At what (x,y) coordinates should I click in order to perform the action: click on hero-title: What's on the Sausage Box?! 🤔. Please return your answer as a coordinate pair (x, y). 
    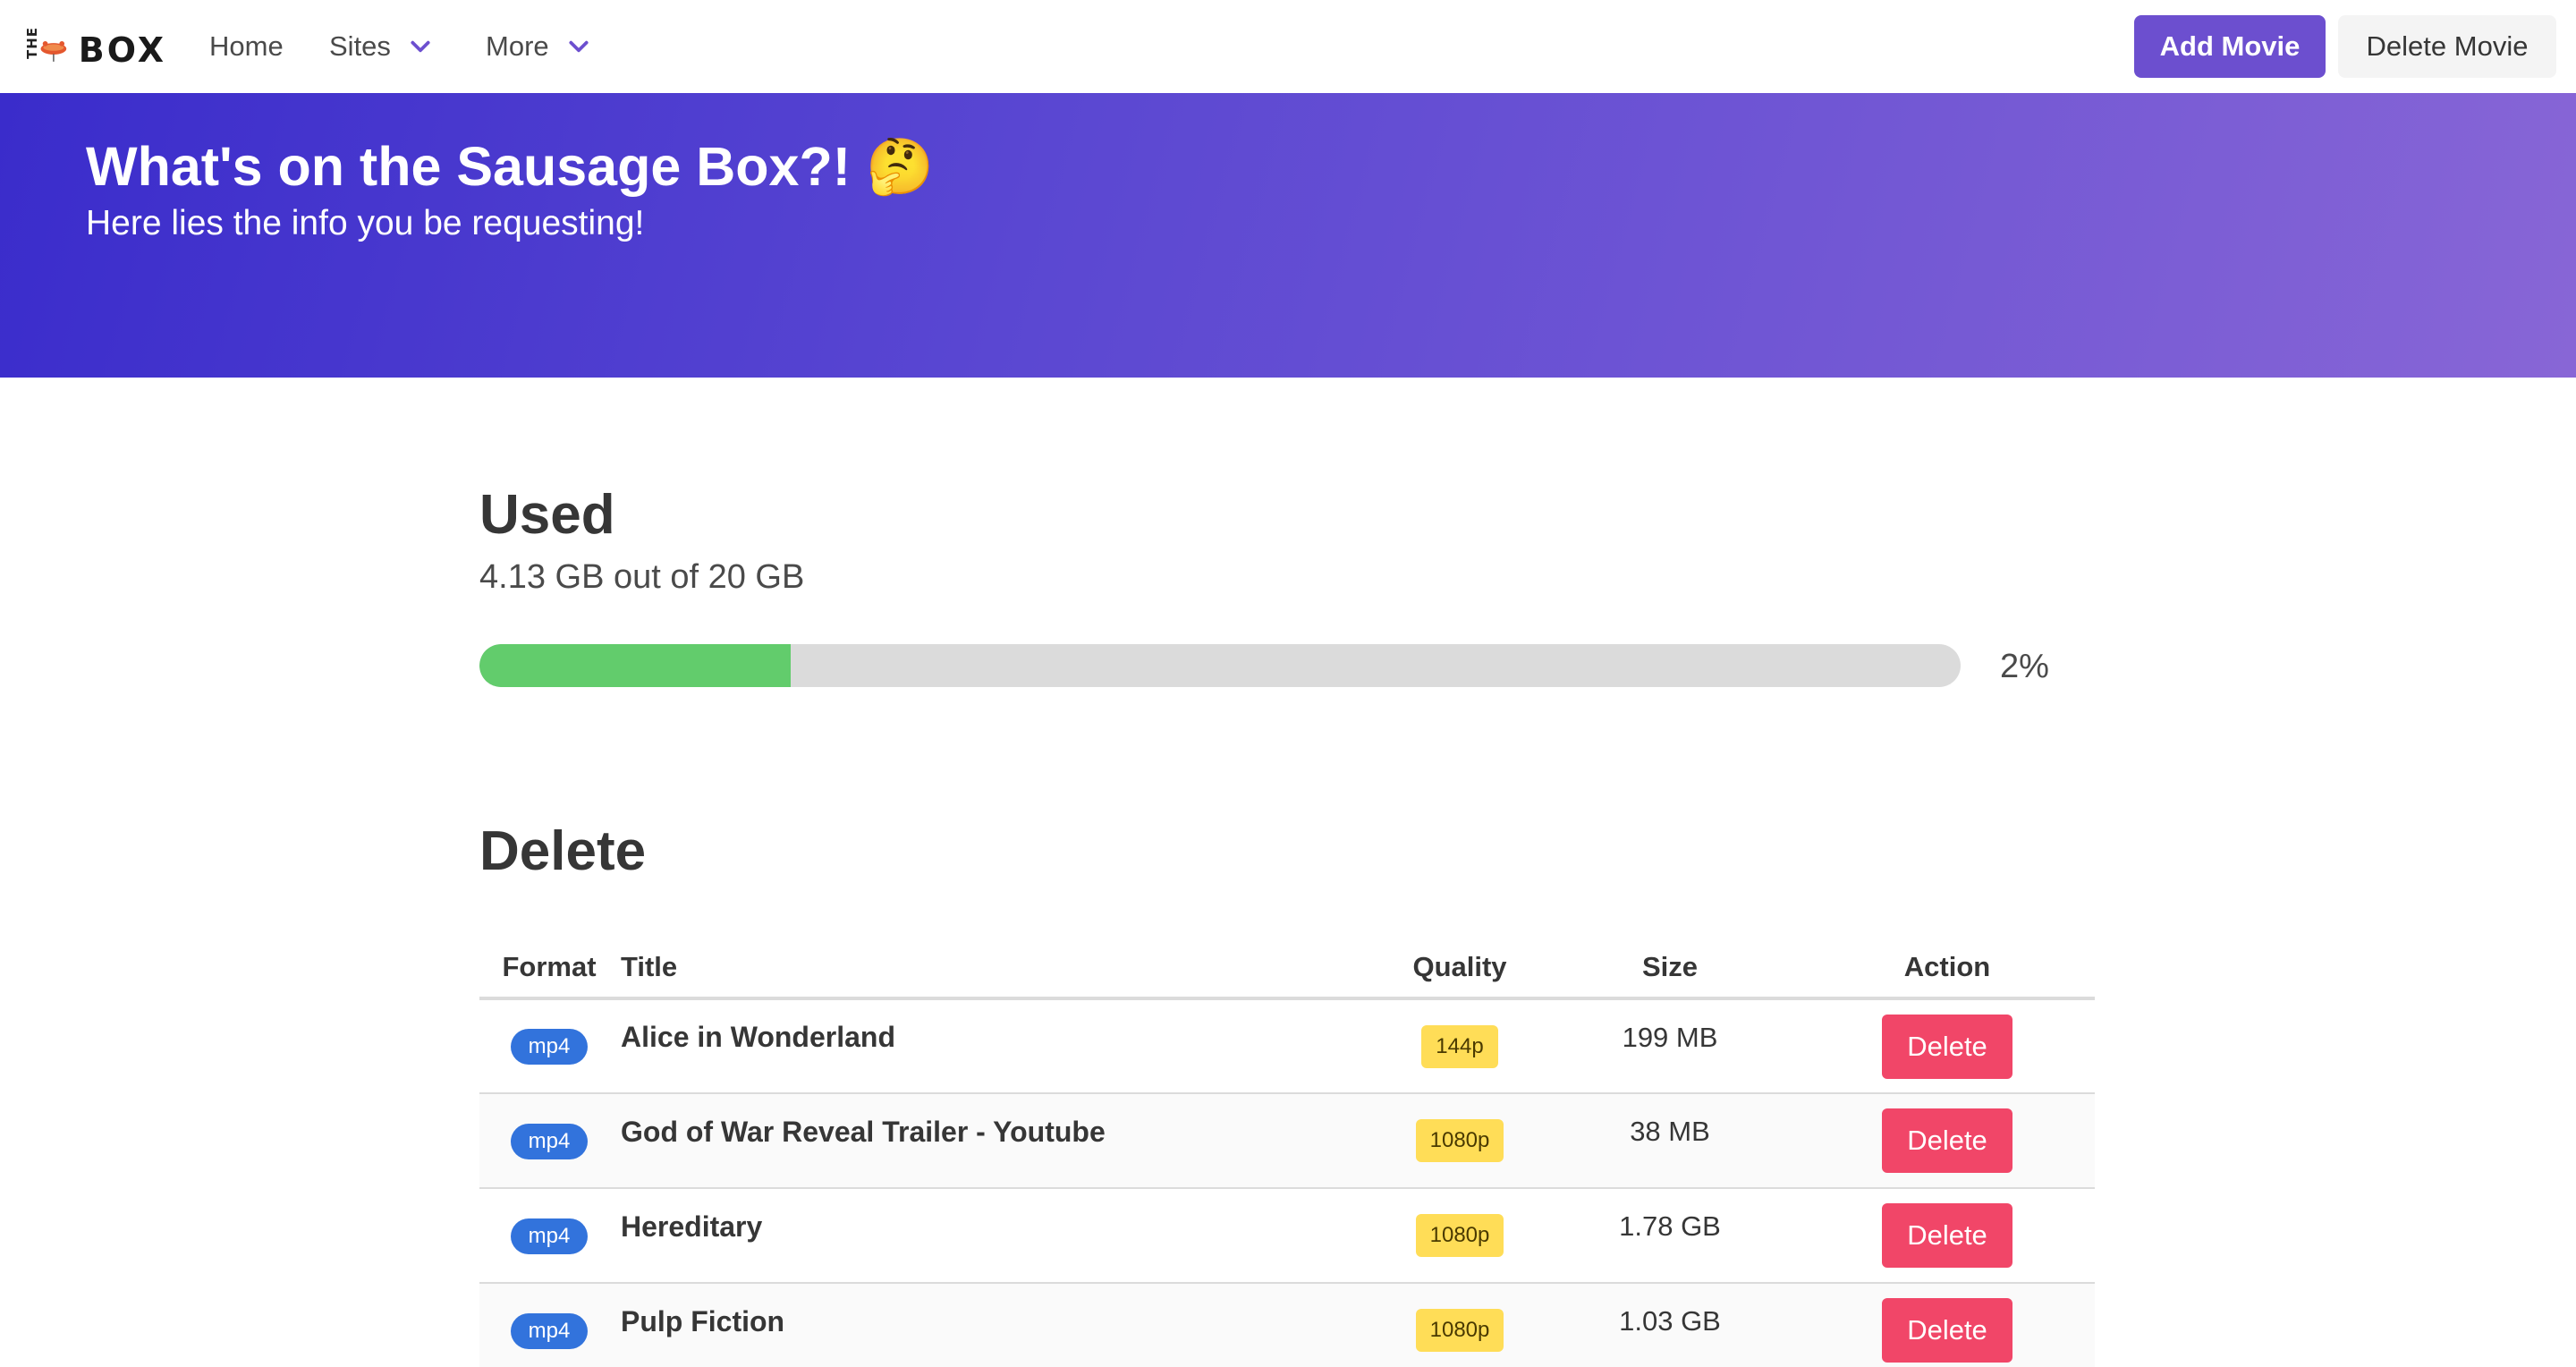
    Looking at the image, I should click on (510, 166).